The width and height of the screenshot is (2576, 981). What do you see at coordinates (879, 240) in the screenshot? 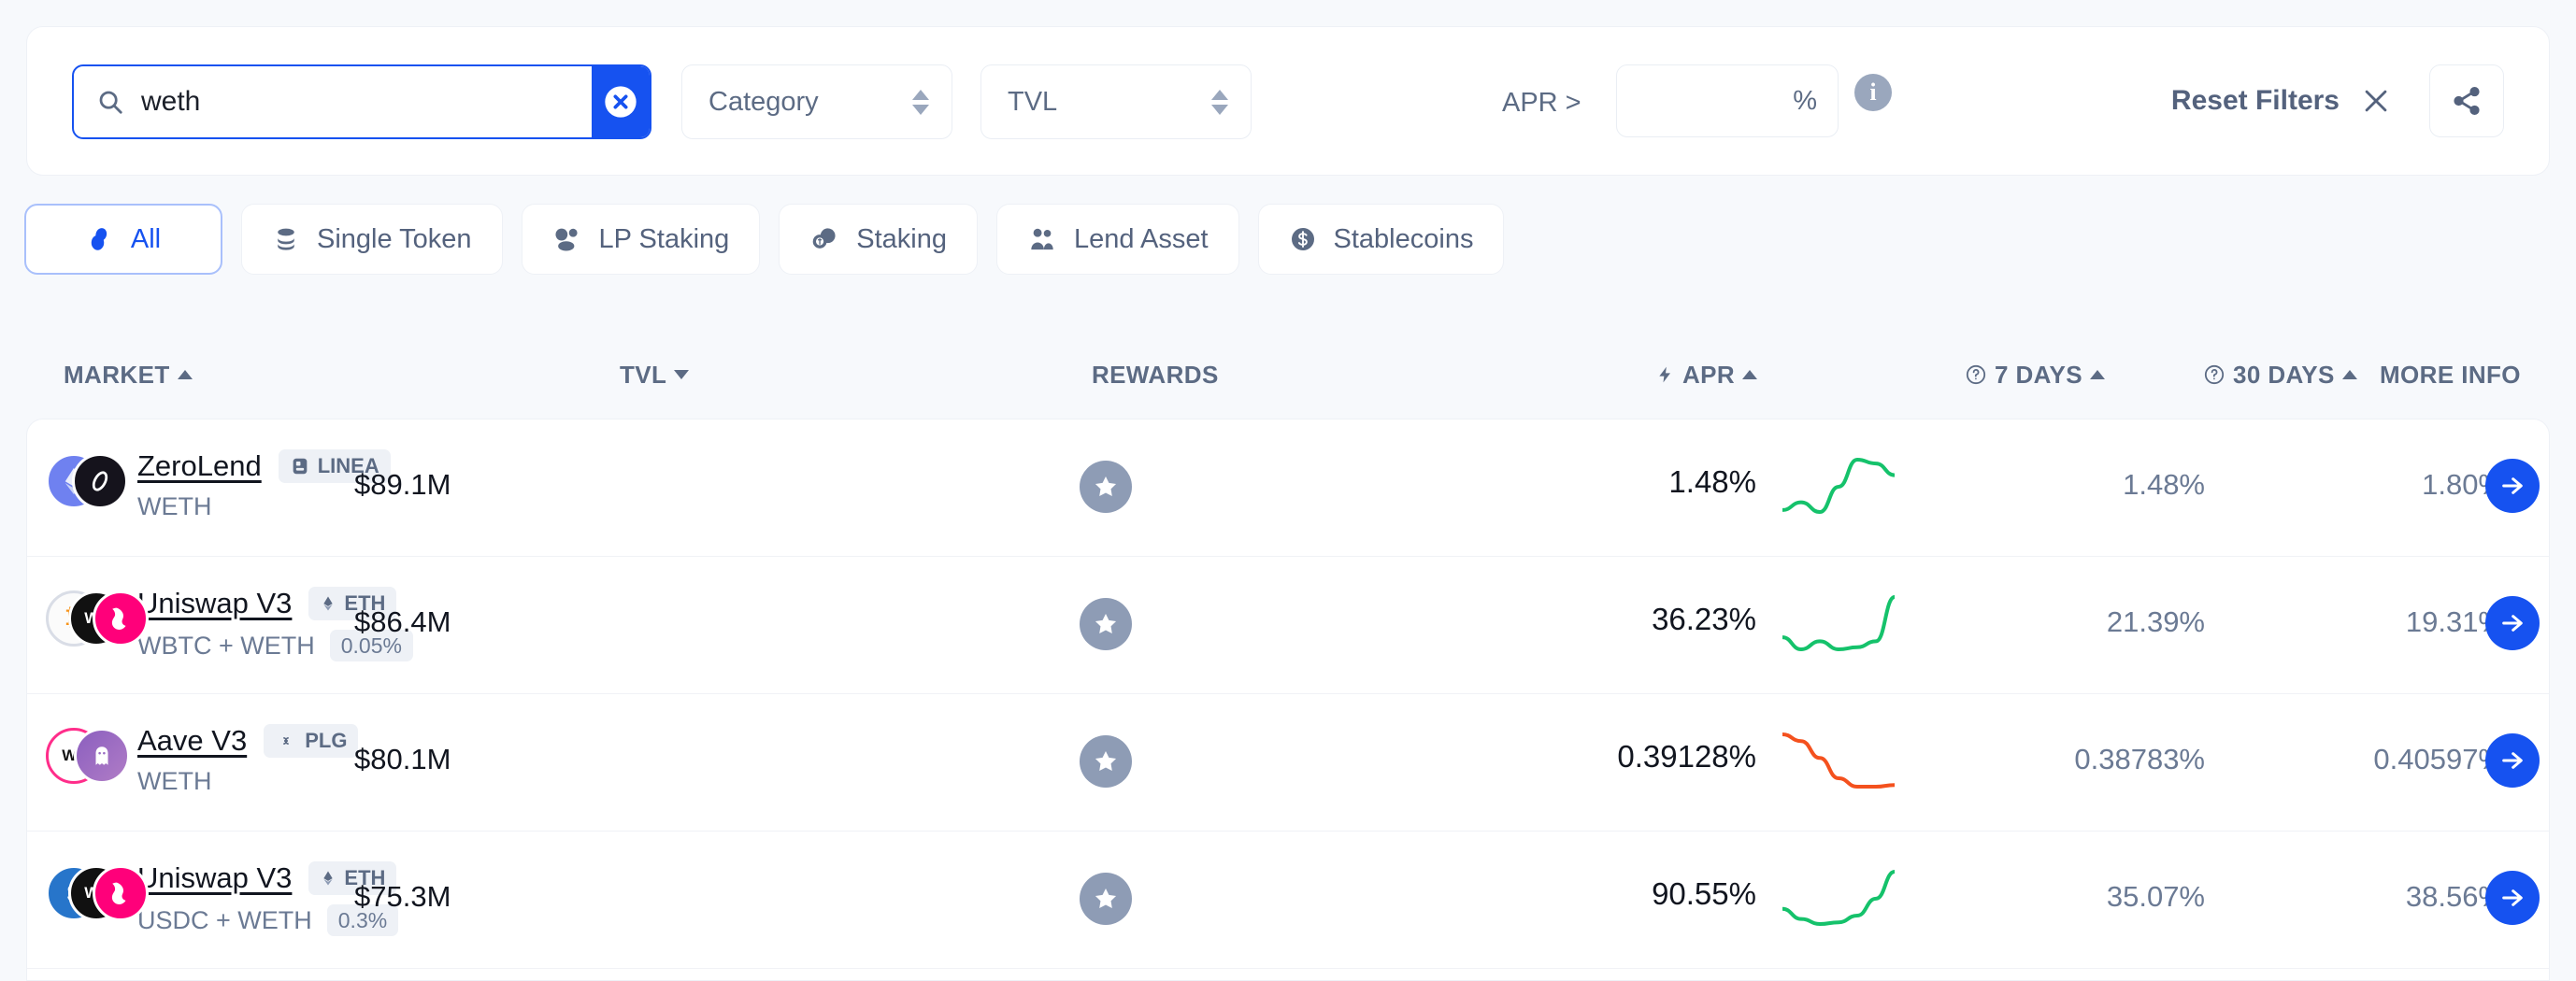
I see `tab-staking: Staking` at bounding box center [879, 240].